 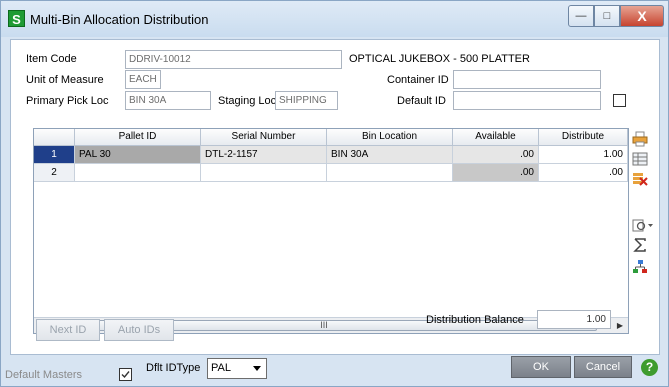 What do you see at coordinates (640, 159) in the screenshot?
I see `grid-view-icon` at bounding box center [640, 159].